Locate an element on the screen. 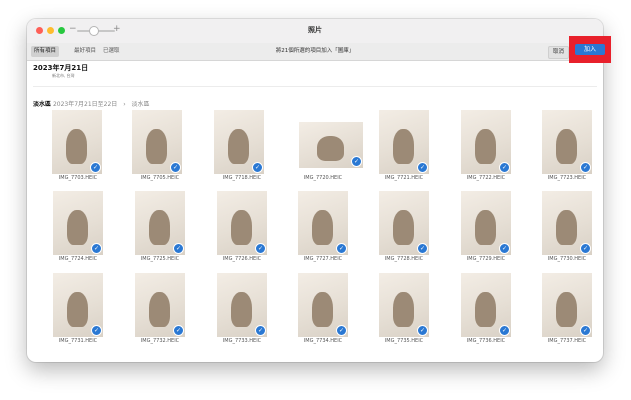 The image size is (631, 400). photo-filename: IMG_7730.HEIC is located at coordinates (567, 259).